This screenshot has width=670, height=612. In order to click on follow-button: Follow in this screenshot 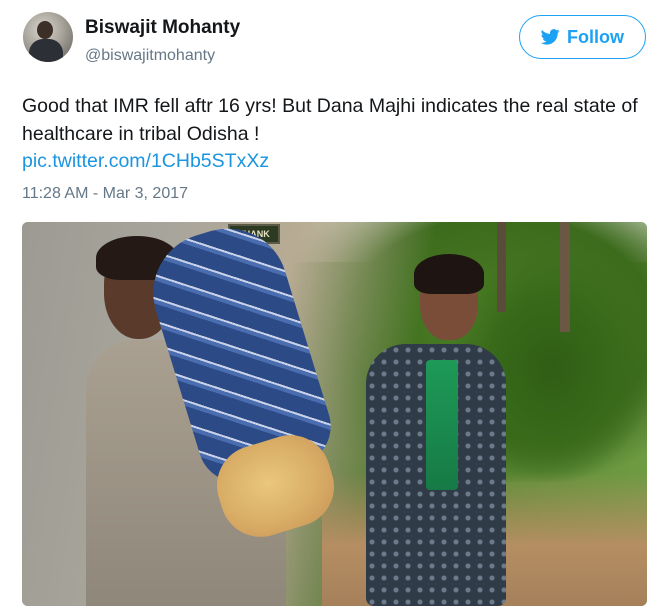, I will do `click(582, 37)`.